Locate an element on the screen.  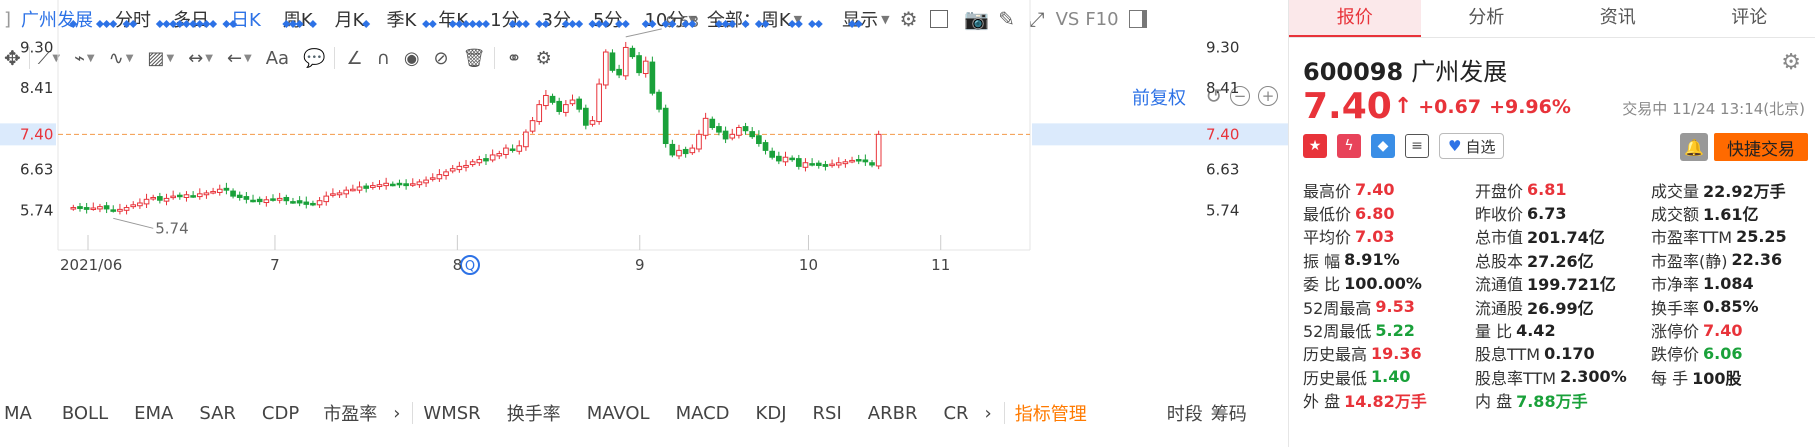
quote-value: 6.73 is located at coordinates (1547, 213).